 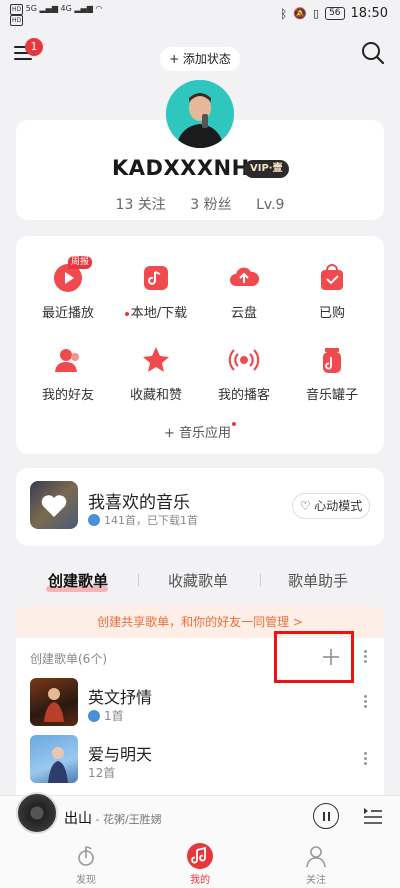 I want to click on weekly-report-tag: 周报, so click(x=79, y=262).